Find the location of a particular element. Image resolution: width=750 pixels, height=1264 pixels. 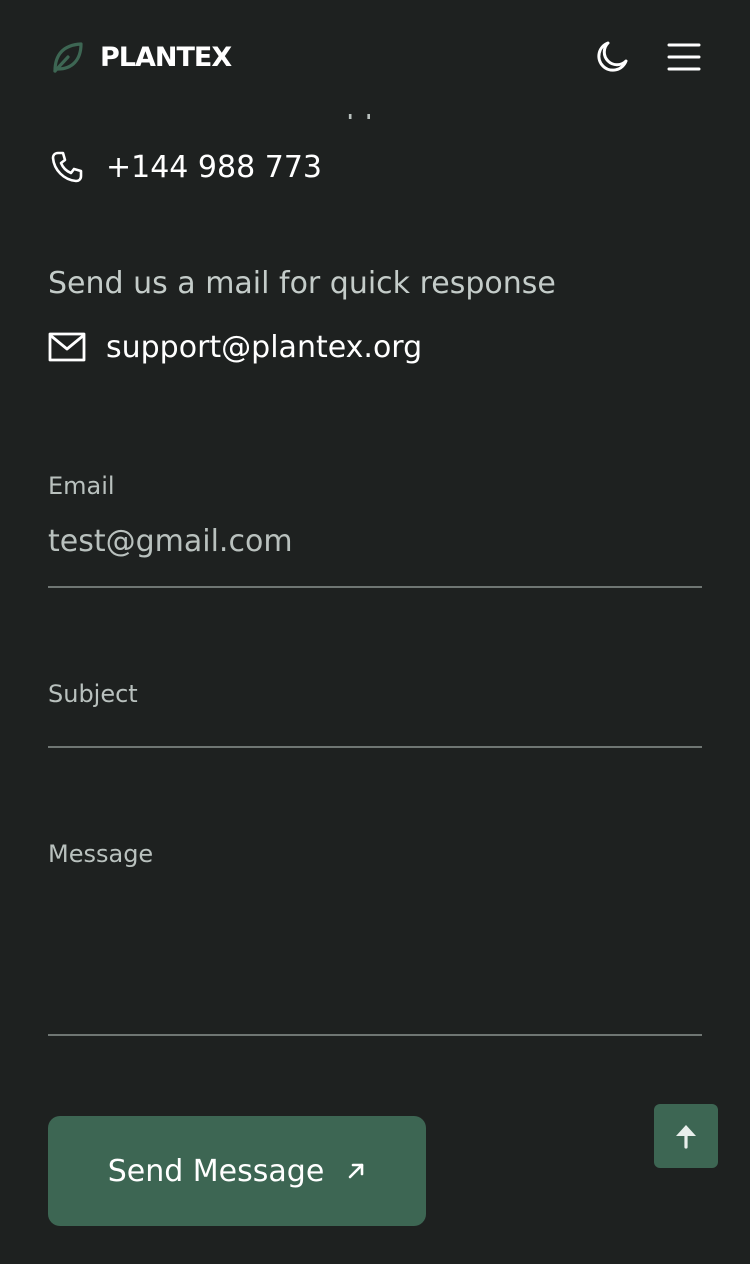

email-input is located at coordinates (375, 541).